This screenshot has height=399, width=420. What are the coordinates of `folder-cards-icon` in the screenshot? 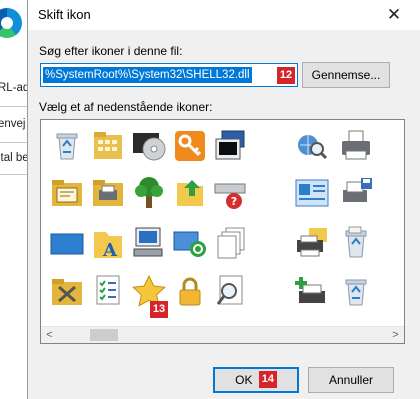 It's located at (67, 193).